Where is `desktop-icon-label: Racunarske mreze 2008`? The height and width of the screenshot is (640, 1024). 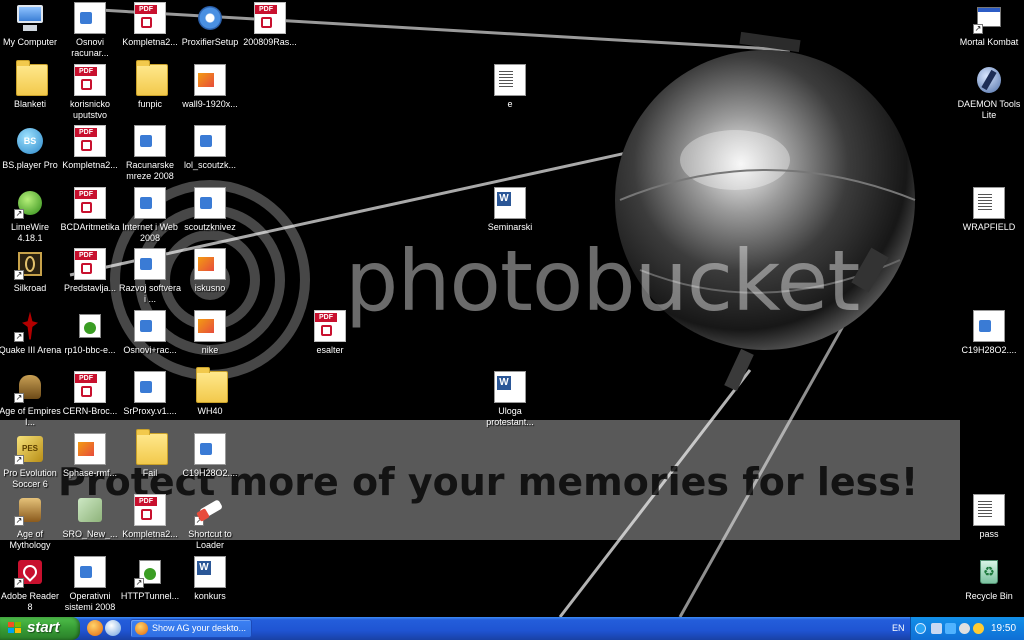 desktop-icon-label: Racunarske mreze 2008 is located at coordinates (150, 170).